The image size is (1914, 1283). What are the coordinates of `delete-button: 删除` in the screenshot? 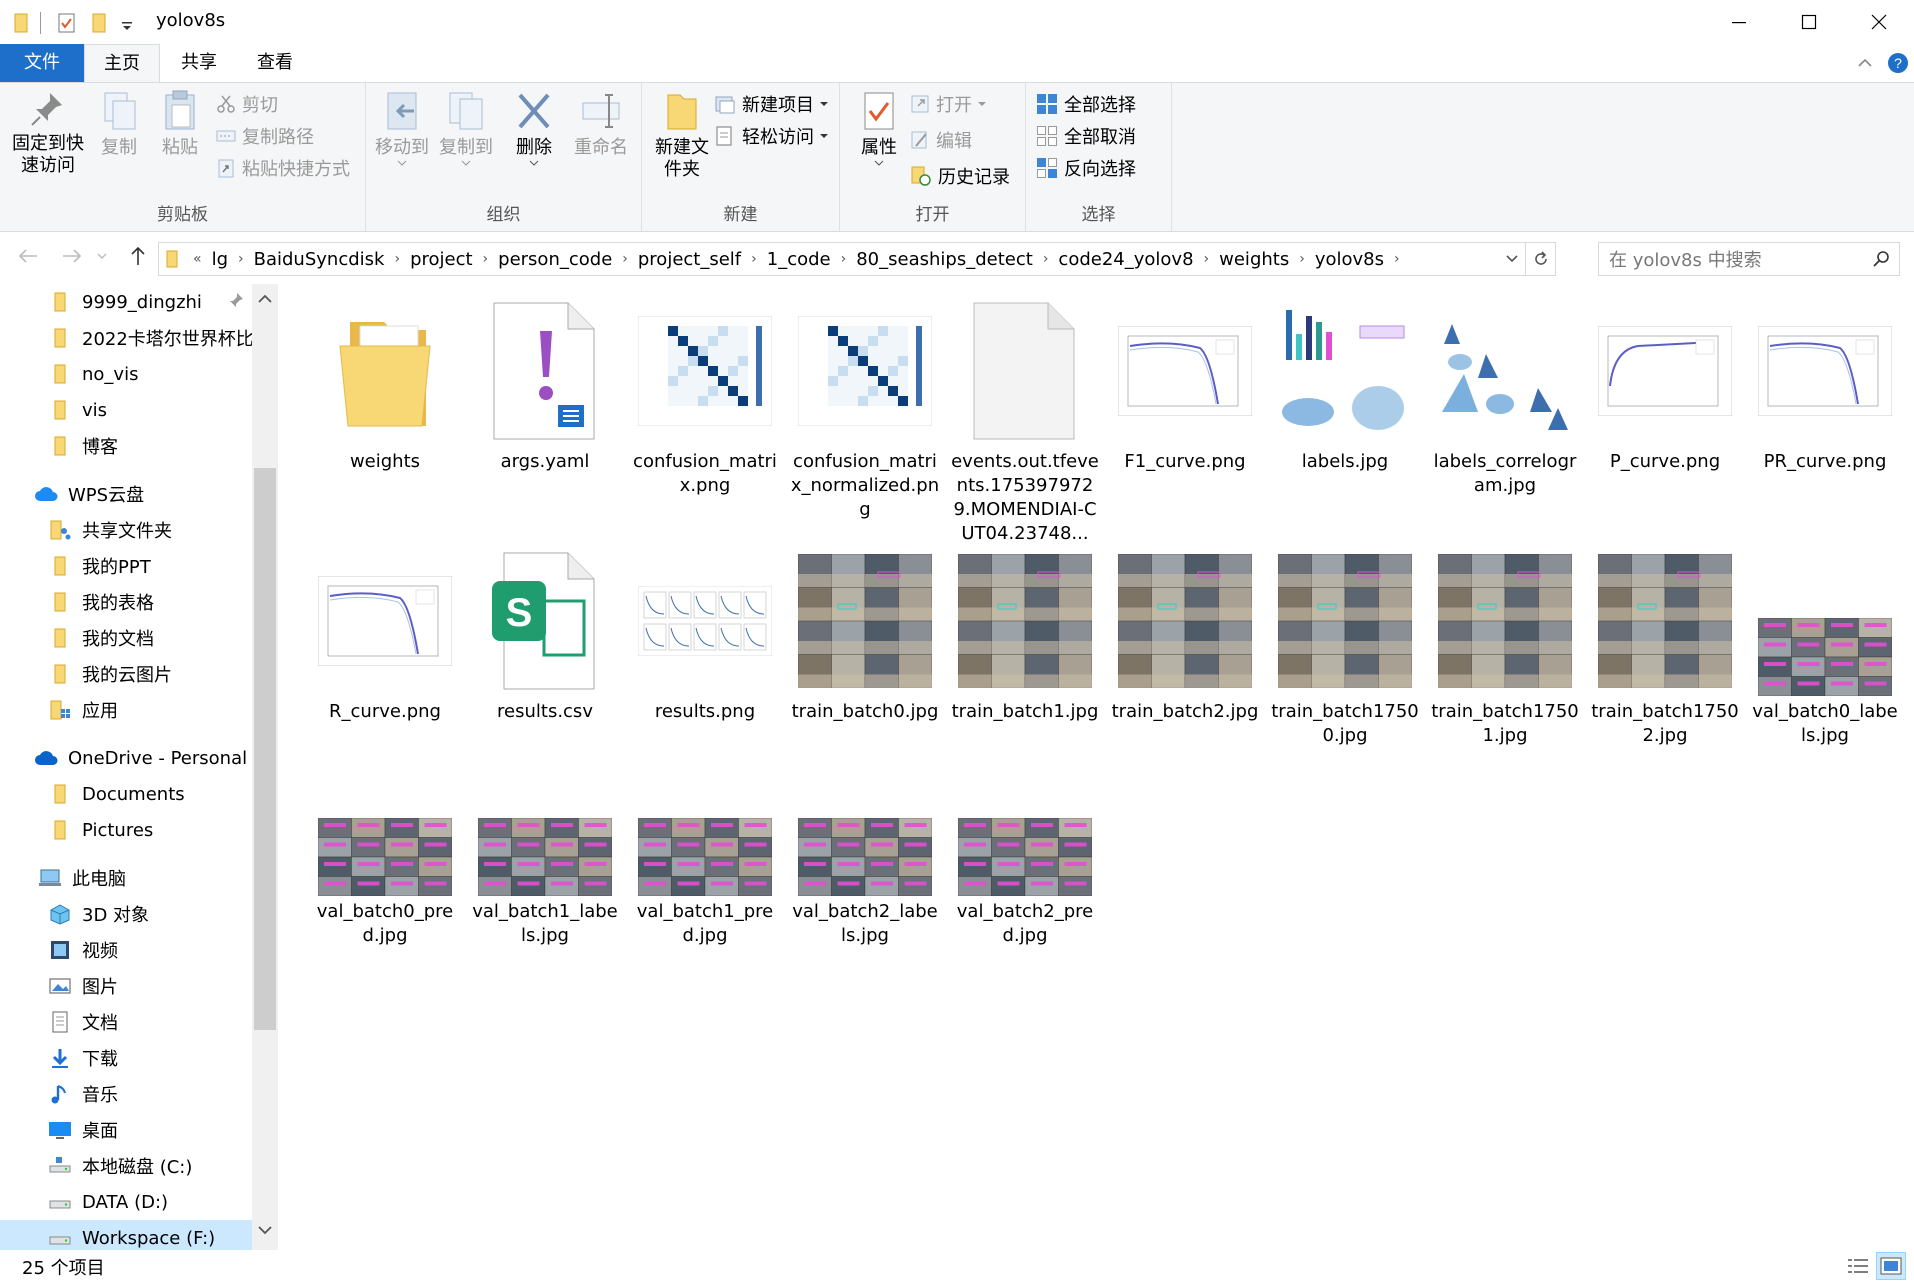 It's located at (534, 130).